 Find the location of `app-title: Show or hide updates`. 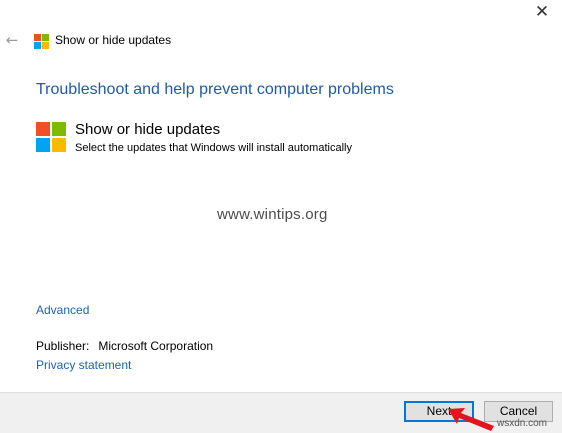

app-title: Show or hide updates is located at coordinates (148, 129).